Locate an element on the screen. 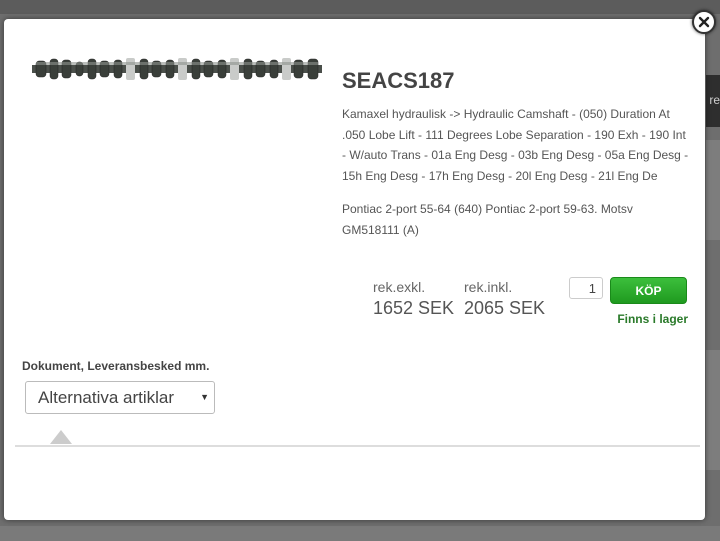 The width and height of the screenshot is (720, 541). buy-button: KÖP is located at coordinates (648, 290).